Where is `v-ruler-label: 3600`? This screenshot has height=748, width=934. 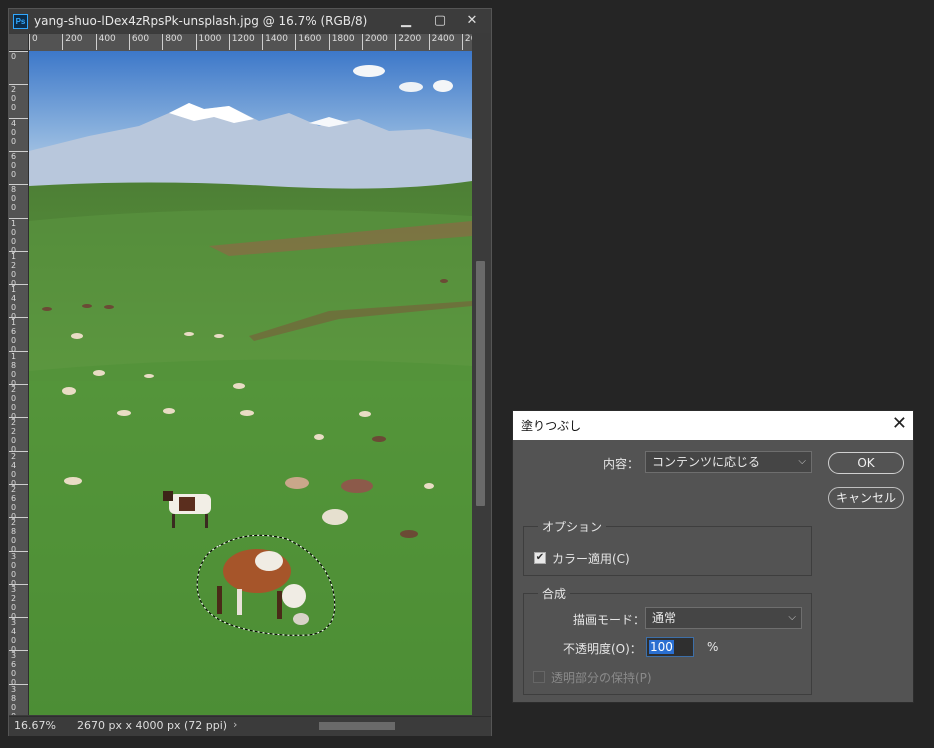
v-ruler-label: 3600 is located at coordinates (18, 668).